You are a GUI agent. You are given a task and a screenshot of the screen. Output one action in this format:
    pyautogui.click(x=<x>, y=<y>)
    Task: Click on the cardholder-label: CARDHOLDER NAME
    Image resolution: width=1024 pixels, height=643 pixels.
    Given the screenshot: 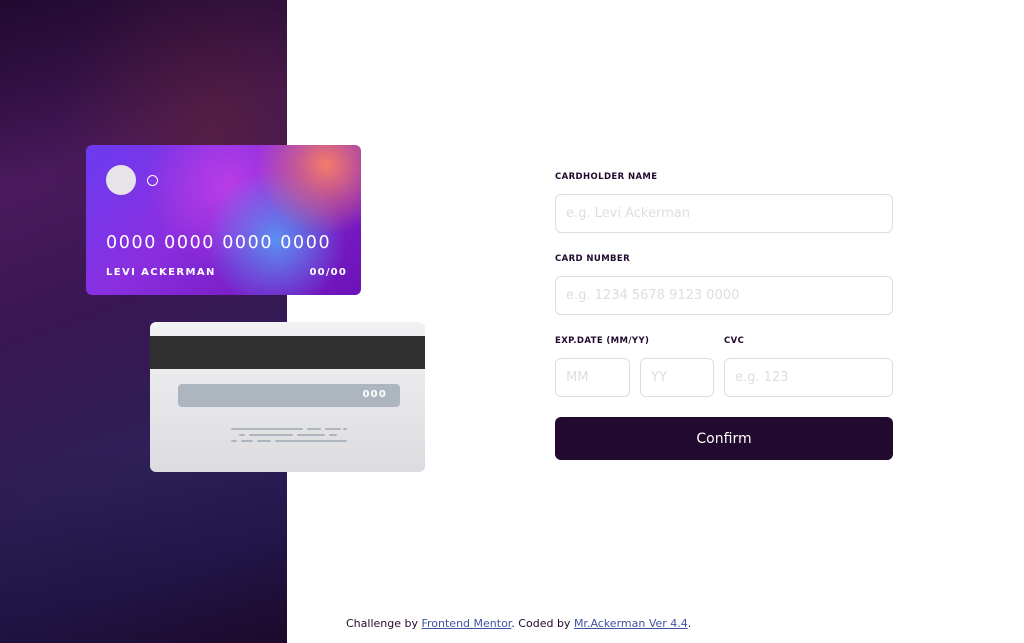 What is the action you would take?
    pyautogui.click(x=606, y=177)
    